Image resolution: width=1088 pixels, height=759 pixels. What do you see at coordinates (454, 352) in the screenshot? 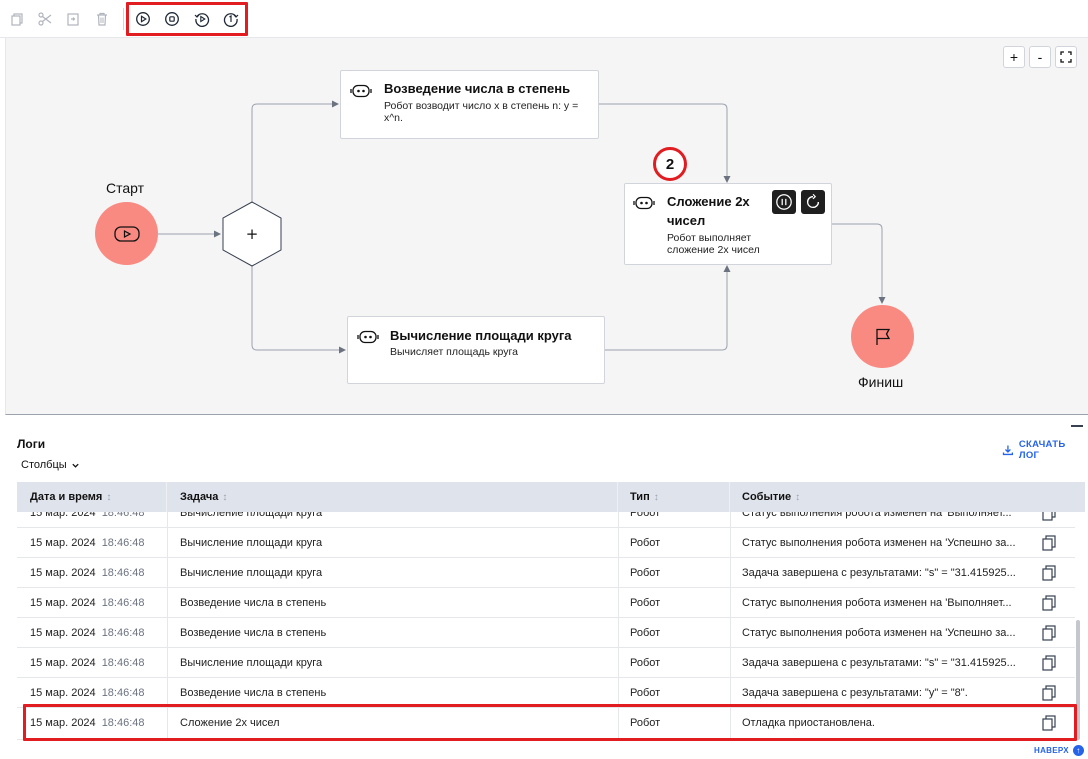
I see `node-circle-desc: Вычисляет площадь круга` at bounding box center [454, 352].